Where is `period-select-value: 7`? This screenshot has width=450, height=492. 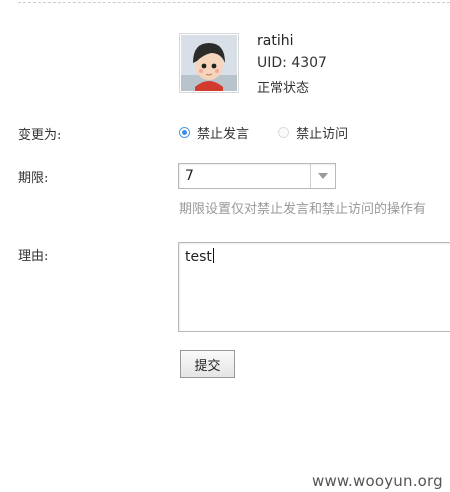 period-select-value: 7 is located at coordinates (189, 176).